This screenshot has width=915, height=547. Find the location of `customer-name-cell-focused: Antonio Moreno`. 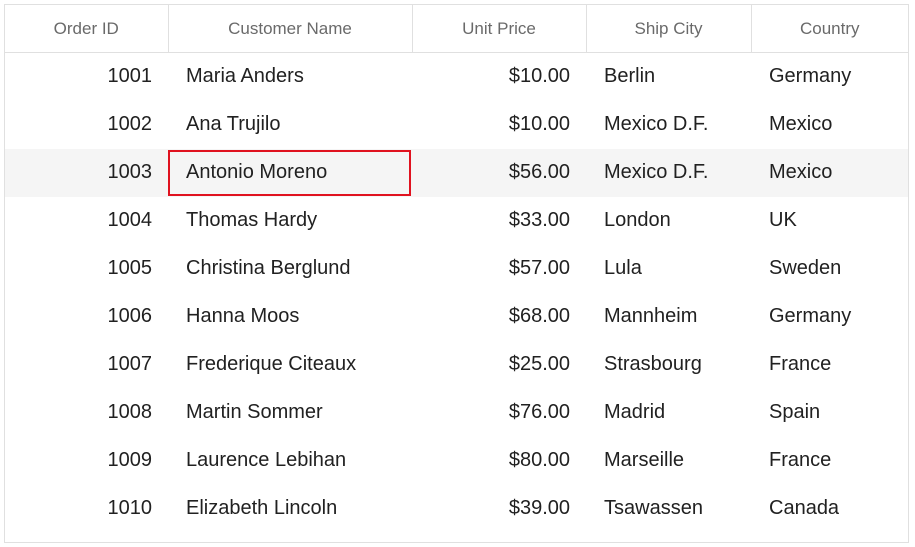

customer-name-cell-focused: Antonio Moreno is located at coordinates (290, 172).